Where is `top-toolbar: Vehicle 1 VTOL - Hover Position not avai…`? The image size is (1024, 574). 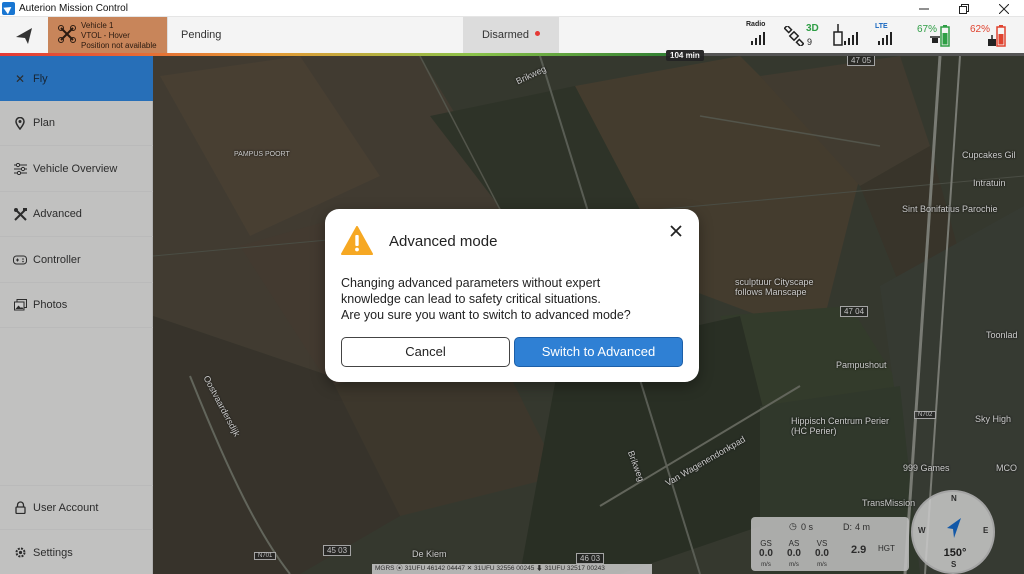 top-toolbar: Vehicle 1 VTOL - Hover Position not avai… is located at coordinates (512, 35).